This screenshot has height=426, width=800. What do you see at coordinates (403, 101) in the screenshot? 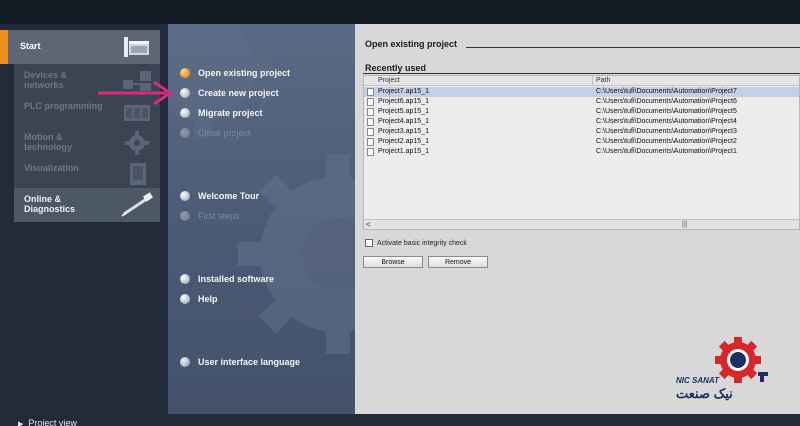
I see `row-project: Project6.ap15_1` at bounding box center [403, 101].